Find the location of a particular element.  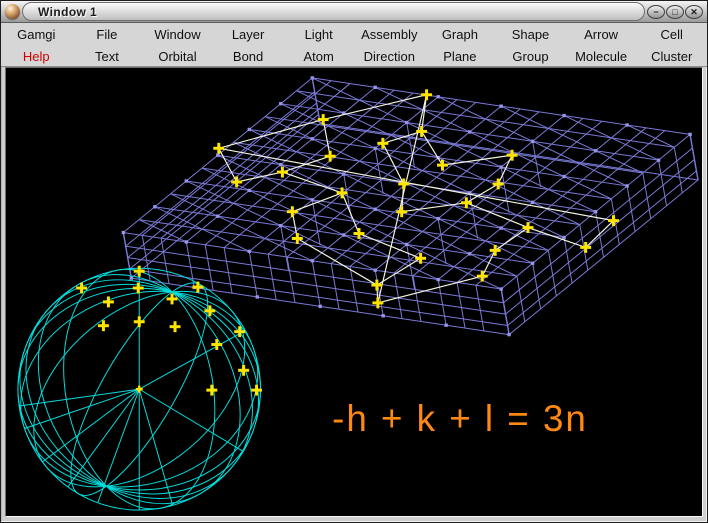

menu-item-layer: Layer is located at coordinates (248, 34).